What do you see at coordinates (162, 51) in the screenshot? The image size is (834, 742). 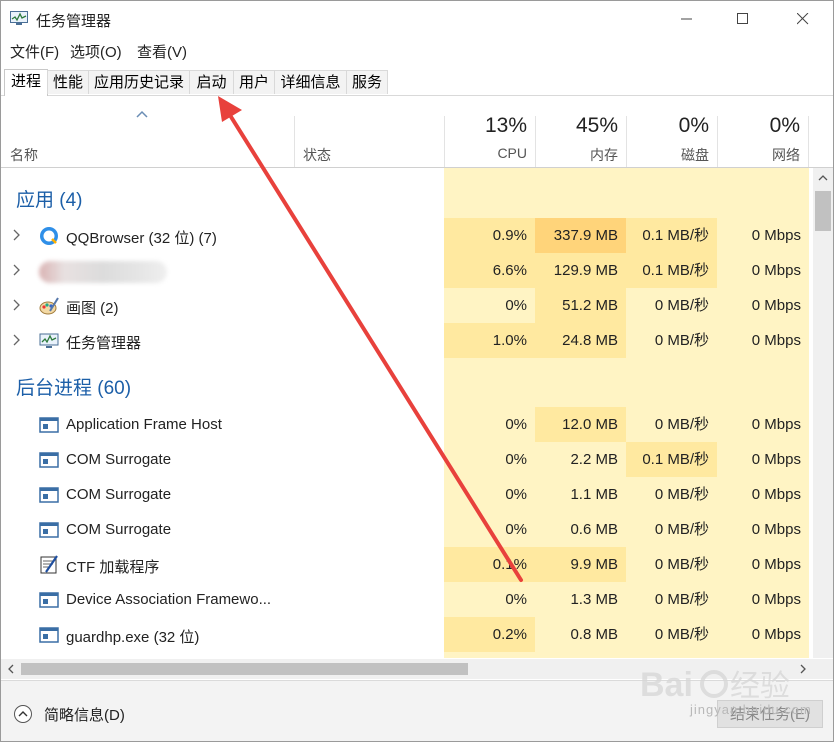 I see `menu-view: 查看(V)` at bounding box center [162, 51].